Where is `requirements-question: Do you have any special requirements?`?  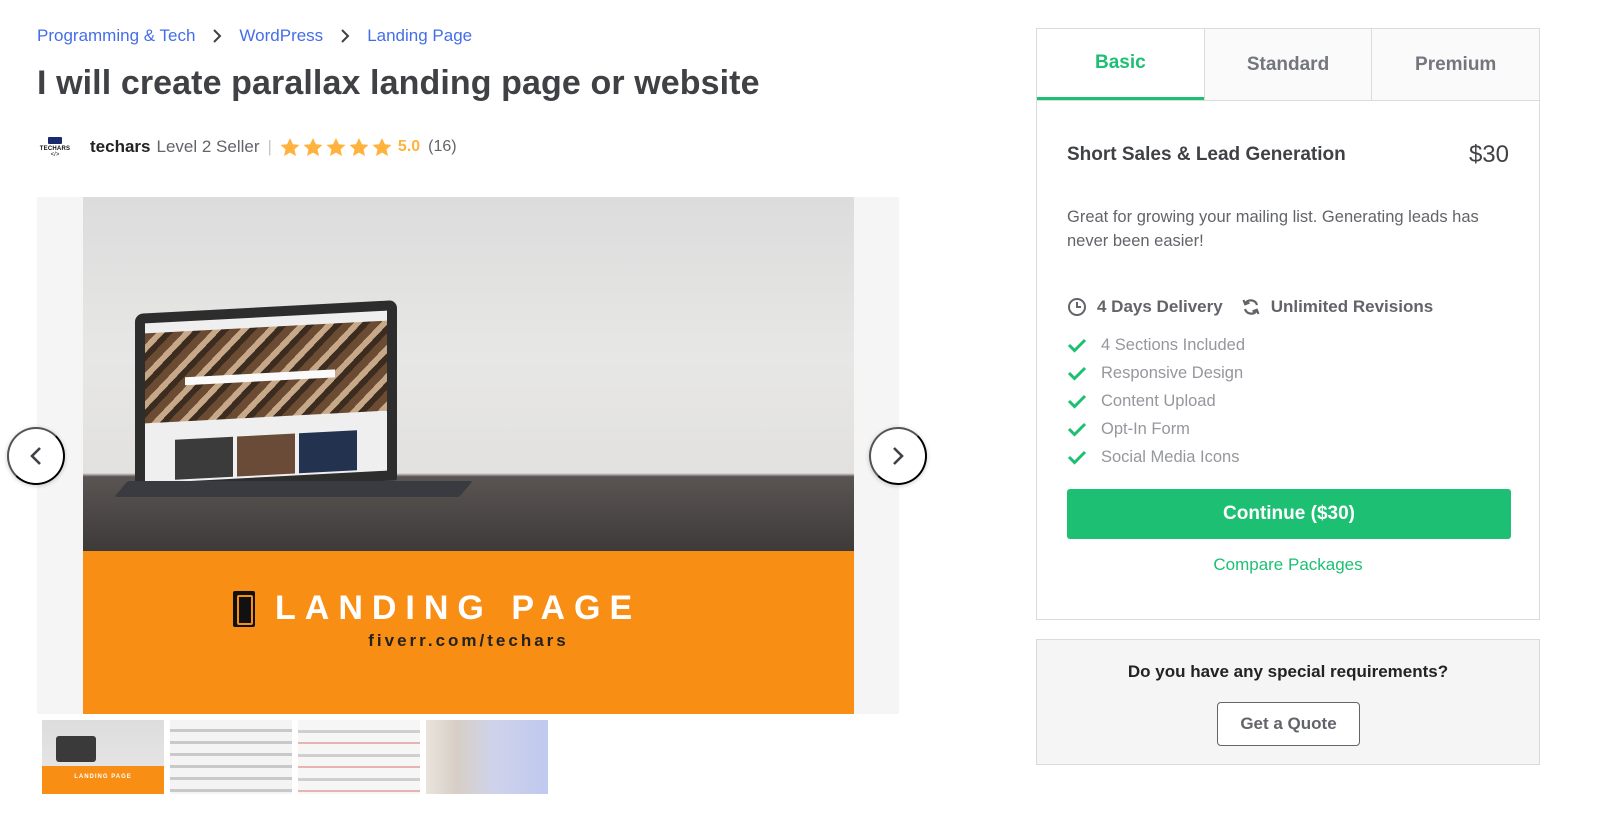 requirements-question: Do you have any special requirements? is located at coordinates (1288, 671).